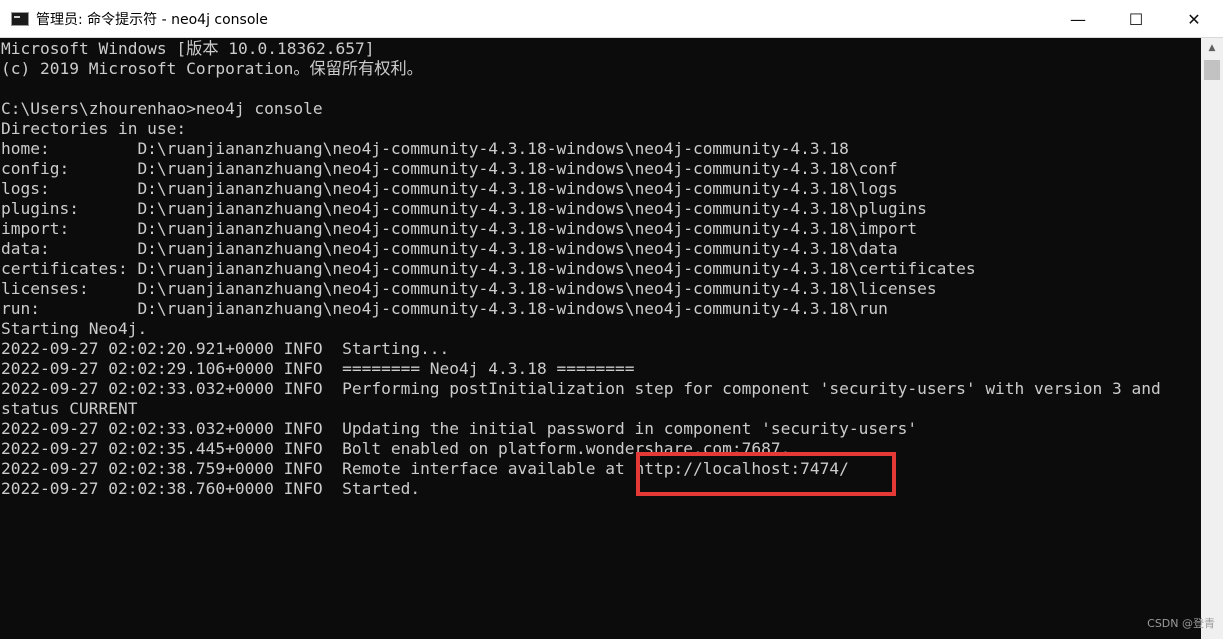  I want to click on console-line: C:\Users\zhourenhao>neo4j console, so click(162, 108).